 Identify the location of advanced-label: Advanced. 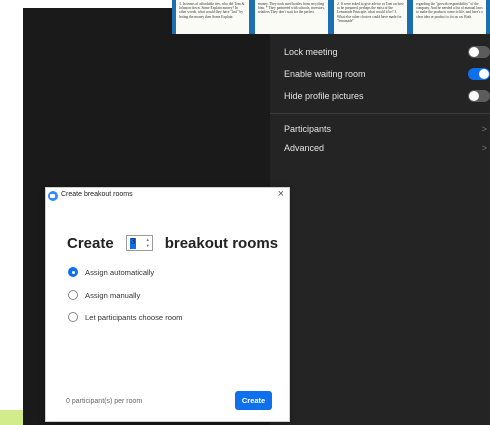
(304, 148).